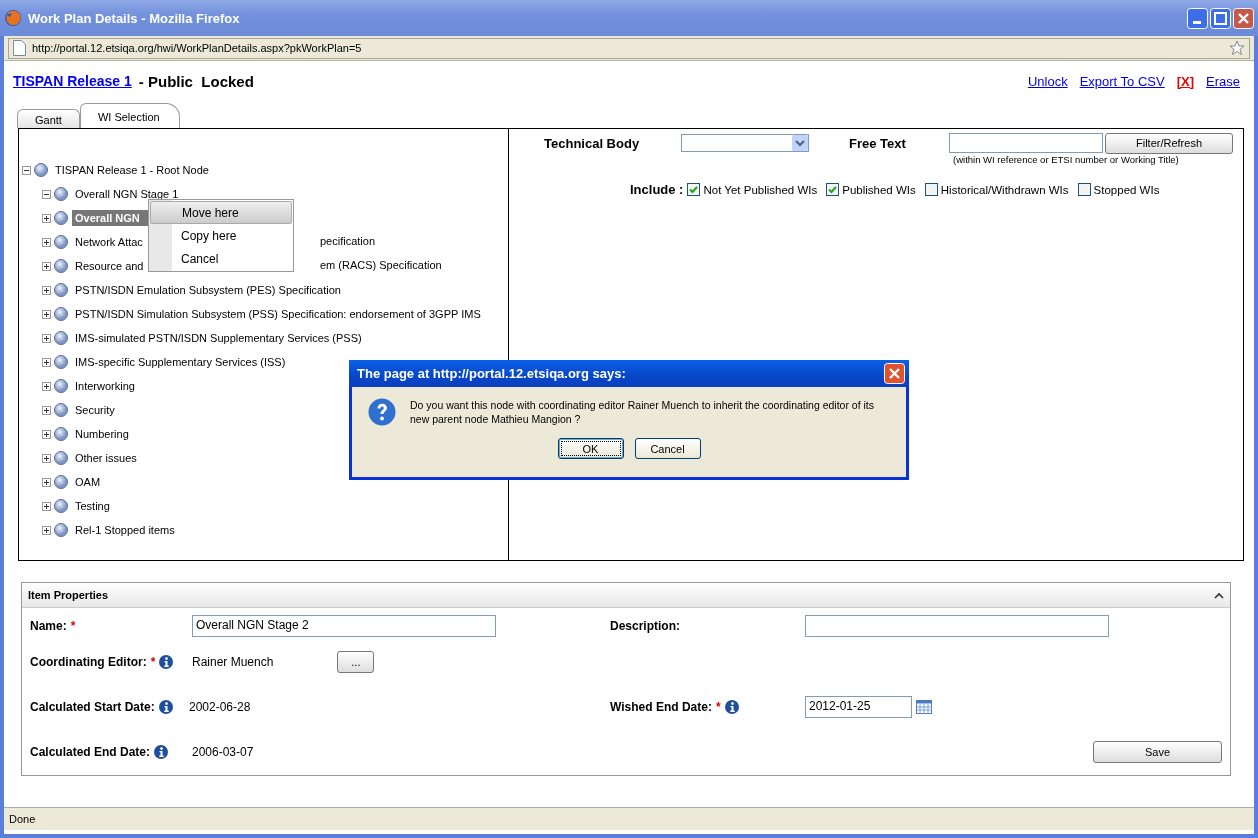 This screenshot has width=1258, height=838. I want to click on dialog-message: Do you want this node with coordinating editor Rainer Muench to inherit the coordinating editor of its new parent node Mathieu Mangion ?, so click(642, 412).